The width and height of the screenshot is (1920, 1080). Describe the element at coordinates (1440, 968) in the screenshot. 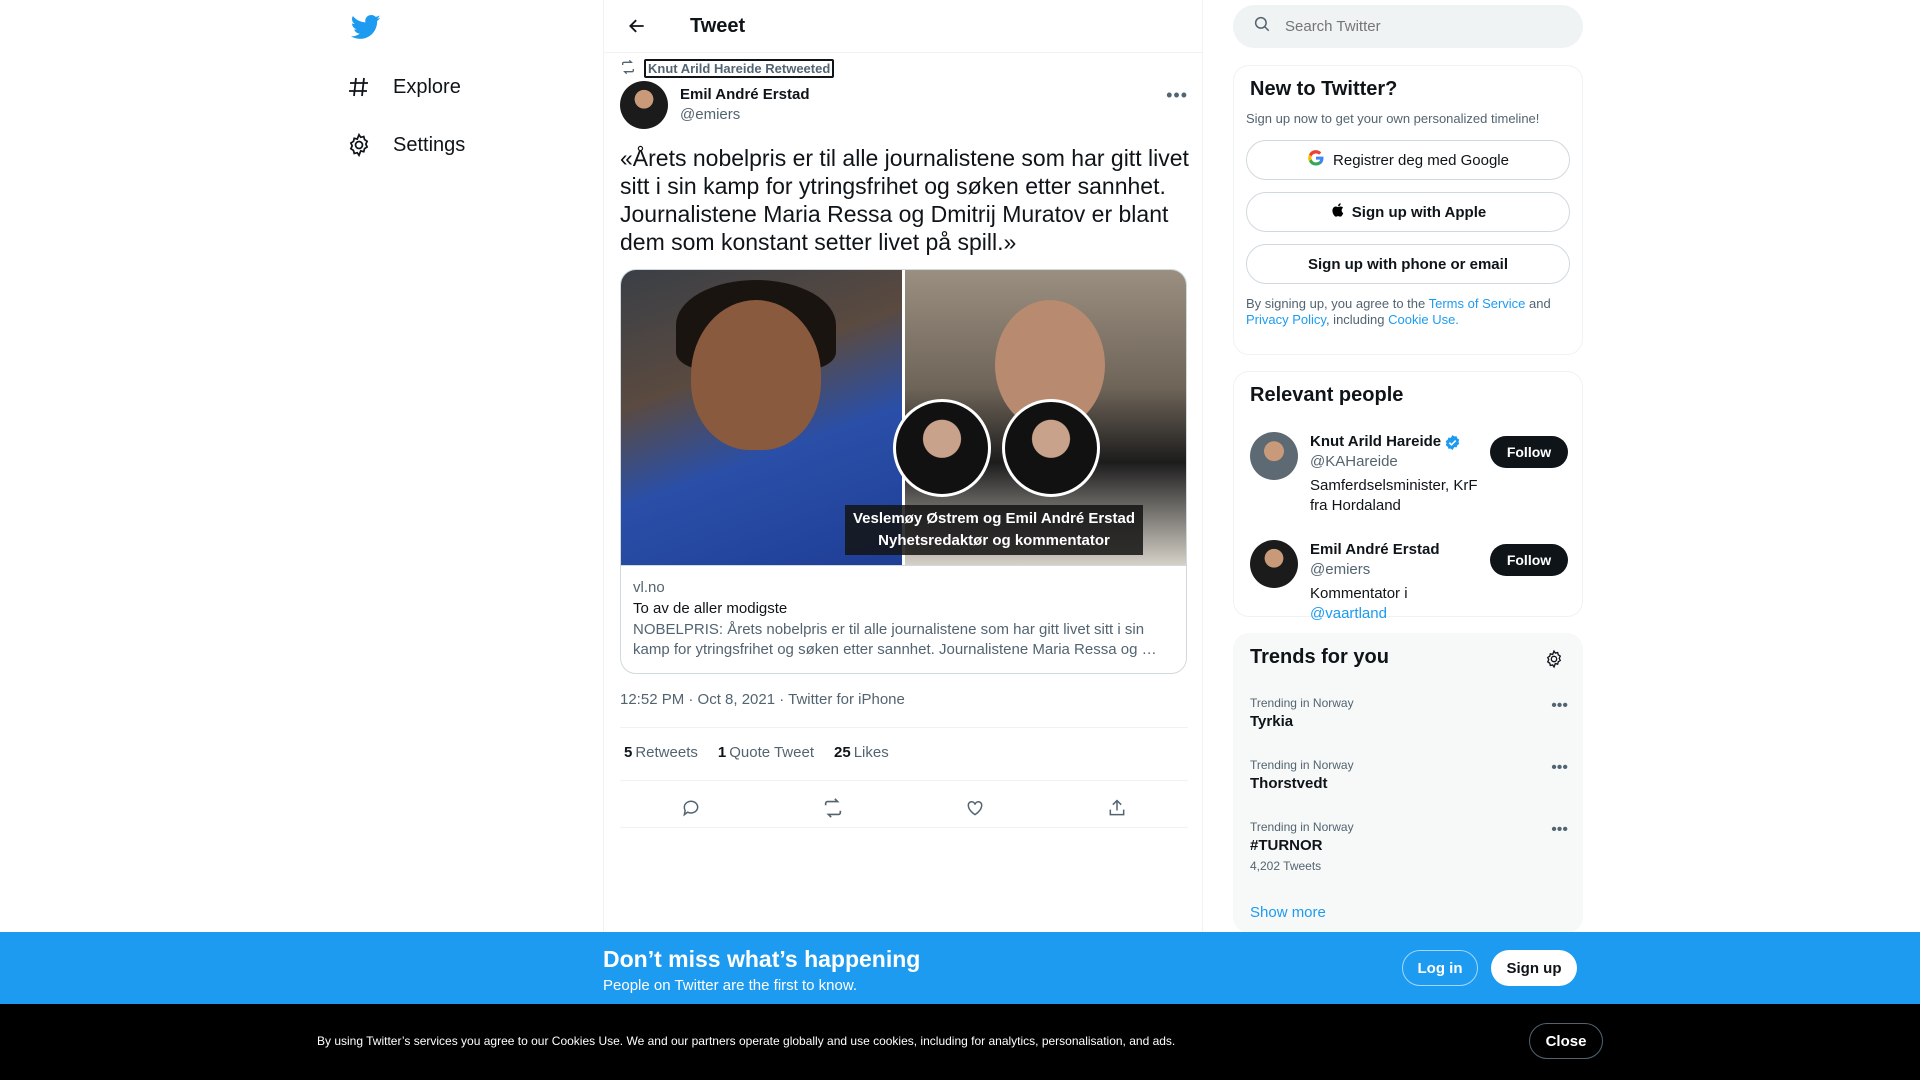

I see `login-button: Log in` at that location.